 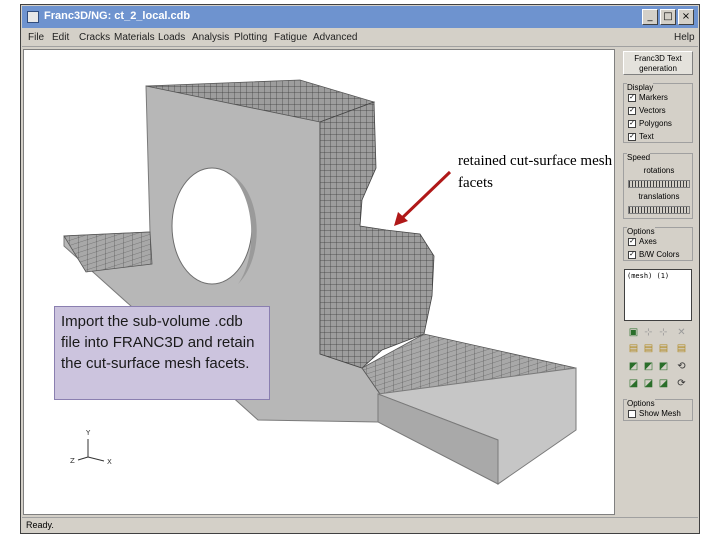 What do you see at coordinates (633, 366) in the screenshot?
I see `view-icon-1: ◩` at bounding box center [633, 366].